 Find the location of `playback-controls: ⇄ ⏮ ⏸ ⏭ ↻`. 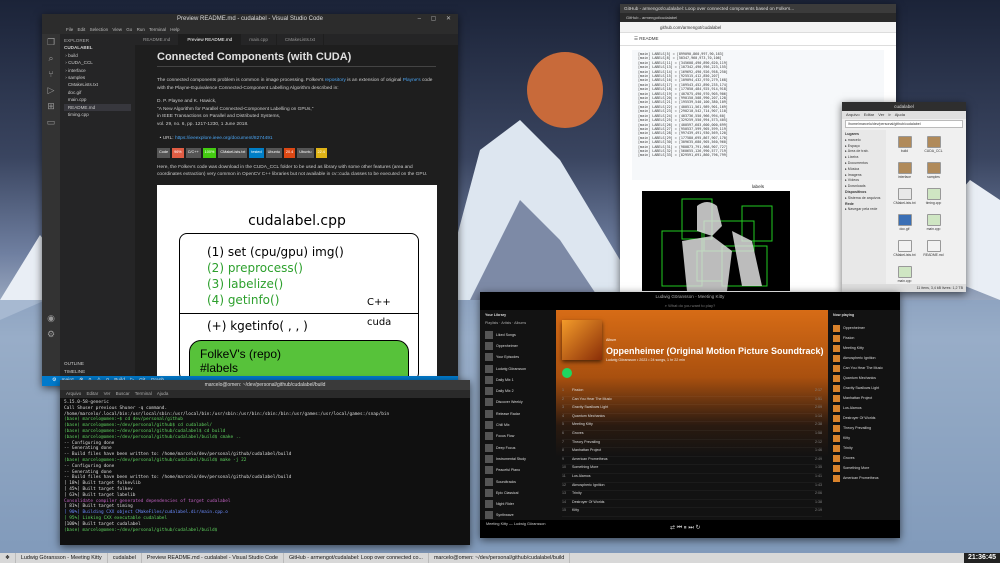

playback-controls: ⇄ ⏮ ⏸ ⏭ ↻ is located at coordinates (685, 528).